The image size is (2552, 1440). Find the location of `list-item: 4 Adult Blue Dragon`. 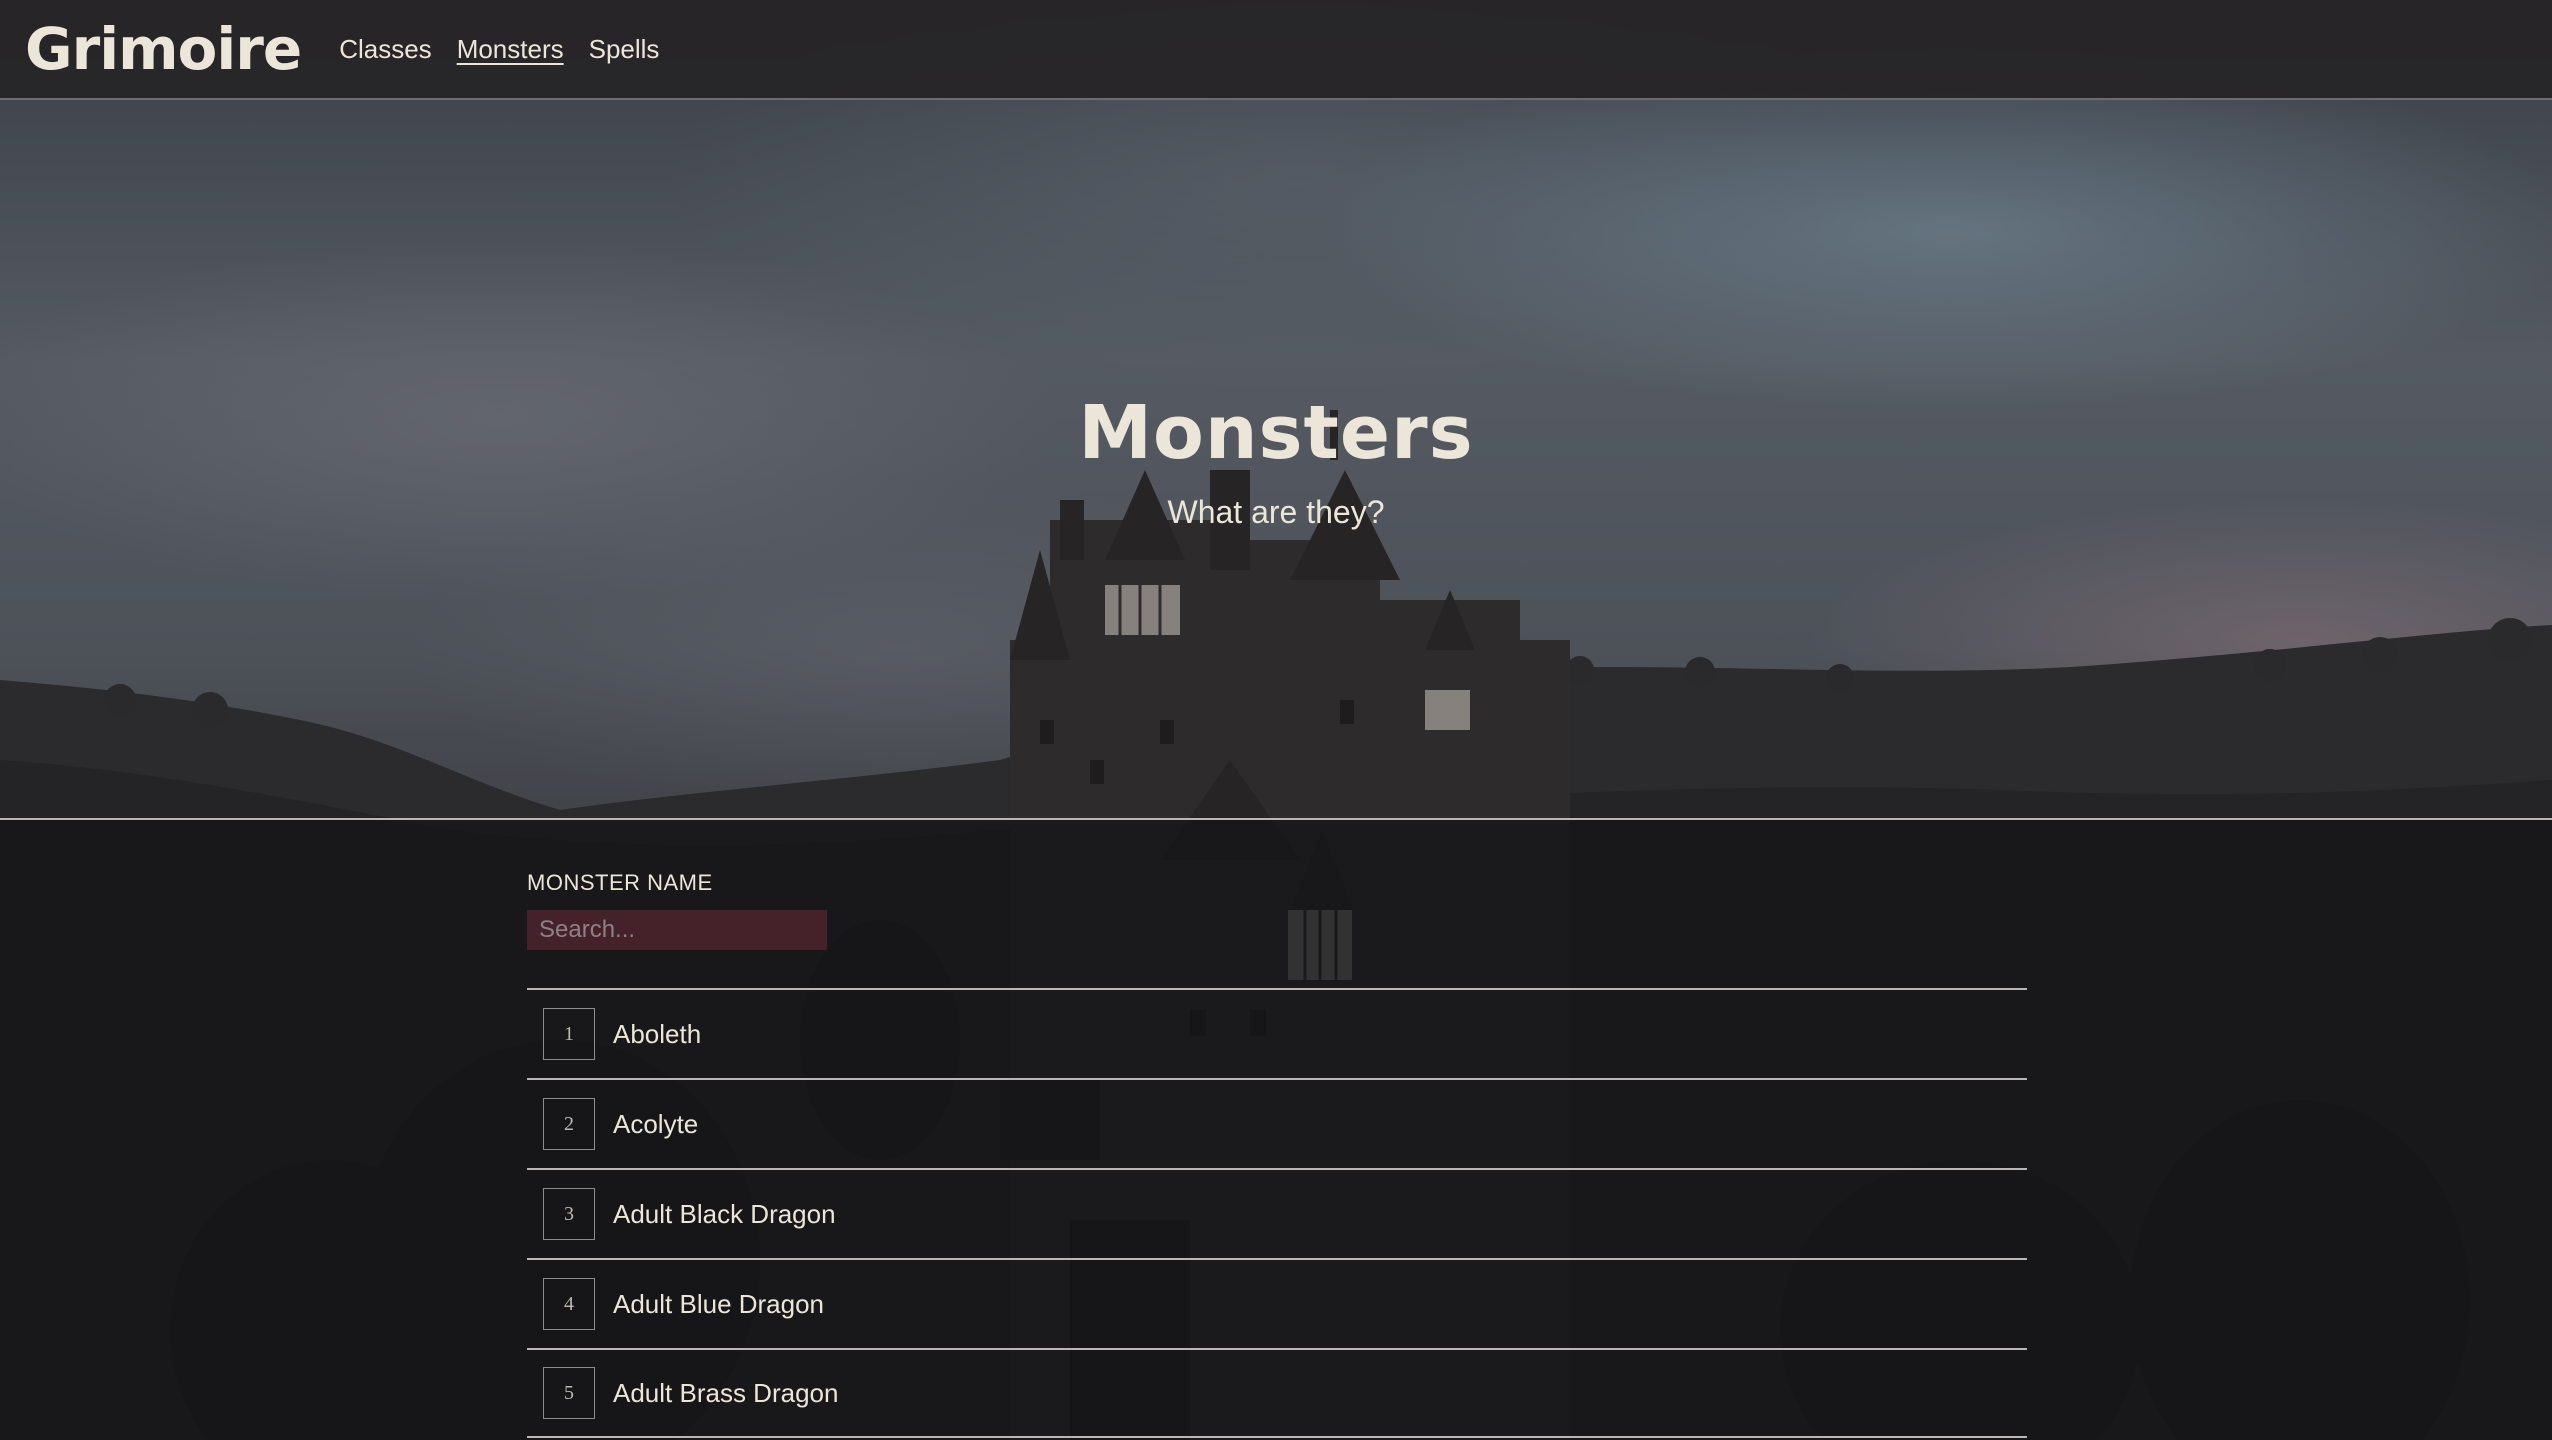

list-item: 4 Adult Blue Dragon is located at coordinates (1277, 1303).